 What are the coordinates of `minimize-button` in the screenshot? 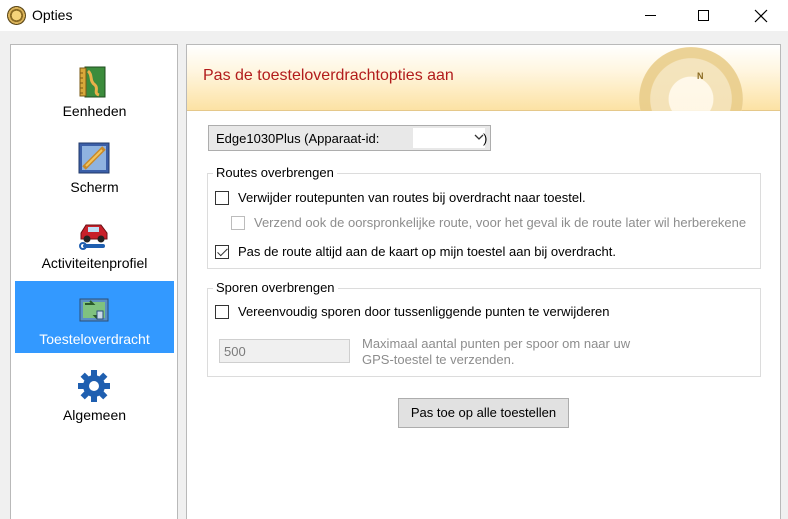 It's located at (650, 15).